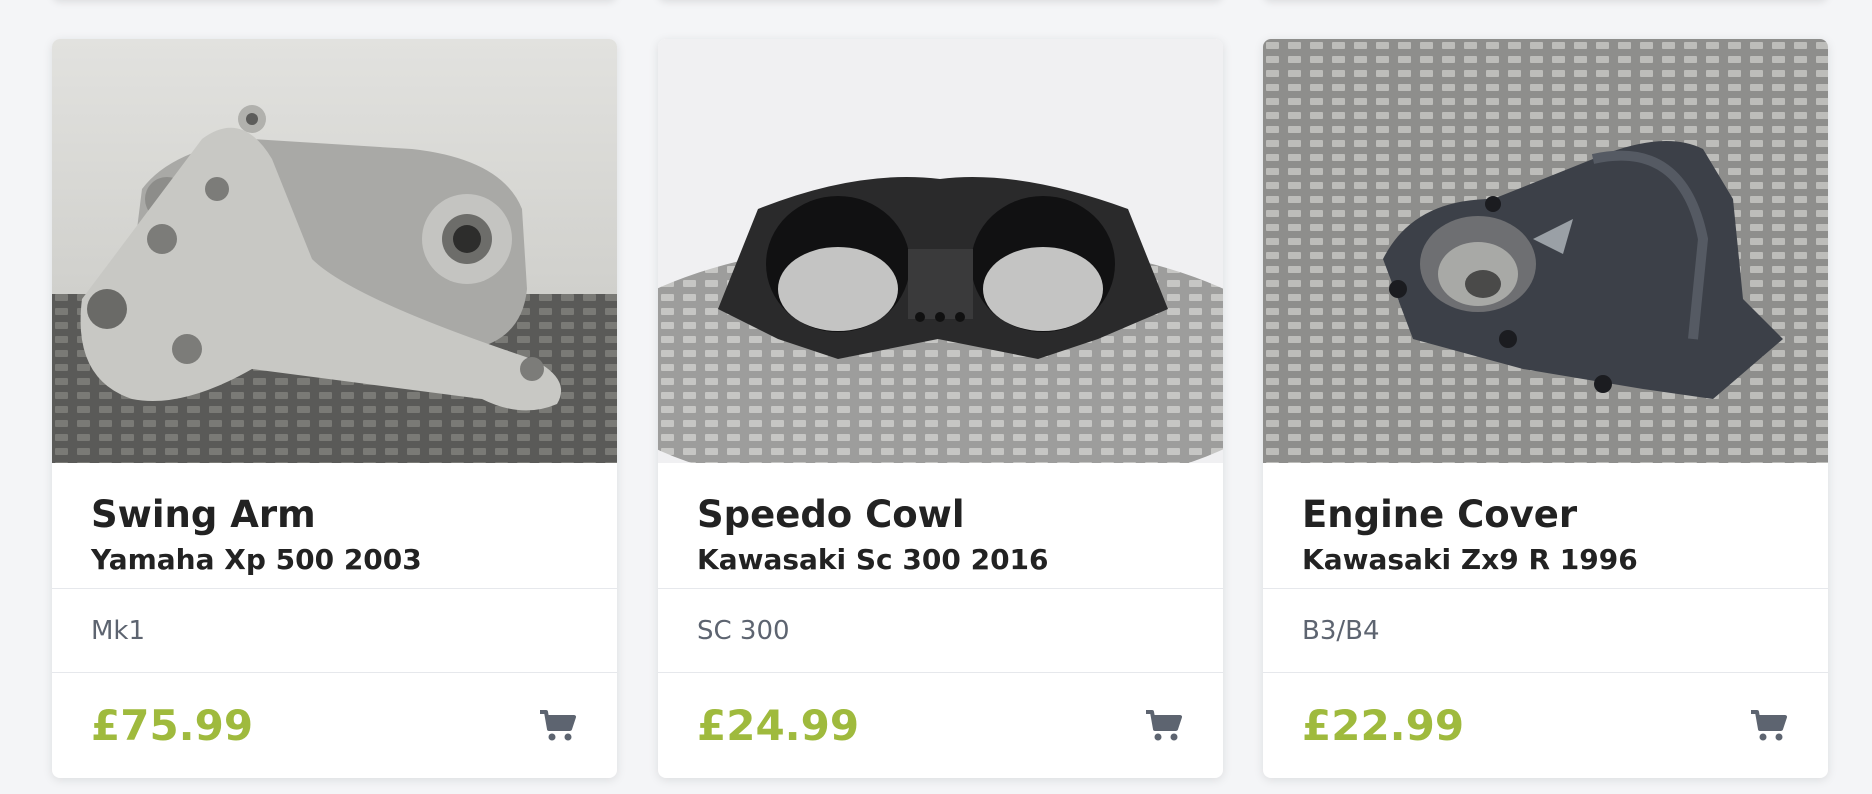 This screenshot has height=794, width=1872. What do you see at coordinates (1545, 725) in the screenshot?
I see `price-row: £22.99` at bounding box center [1545, 725].